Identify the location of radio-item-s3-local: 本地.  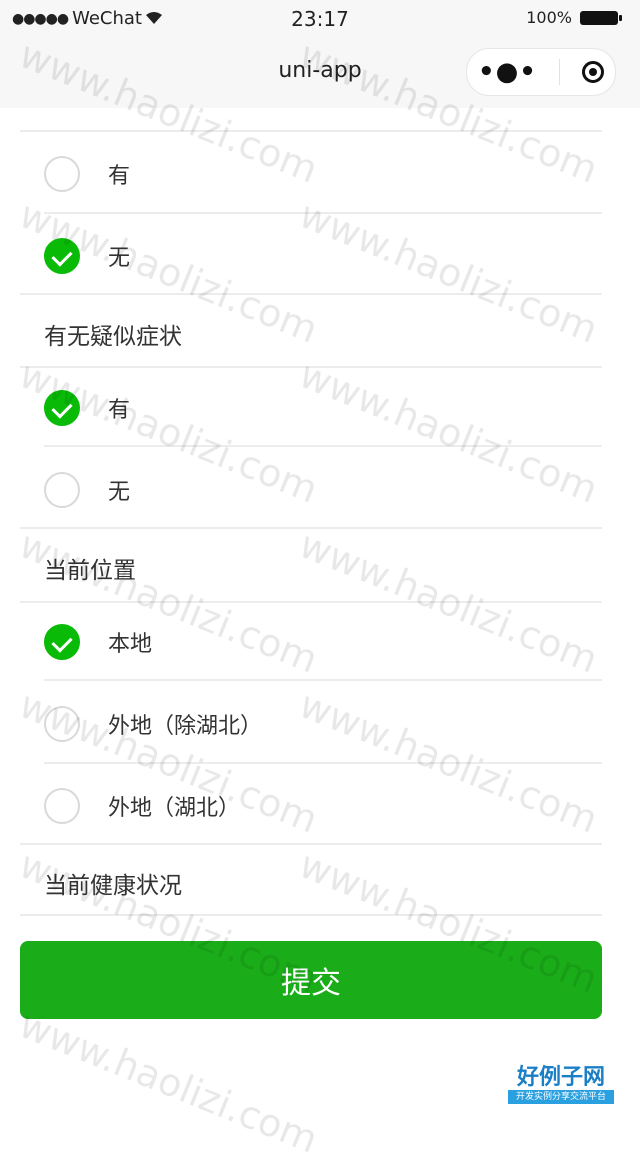
(98, 642).